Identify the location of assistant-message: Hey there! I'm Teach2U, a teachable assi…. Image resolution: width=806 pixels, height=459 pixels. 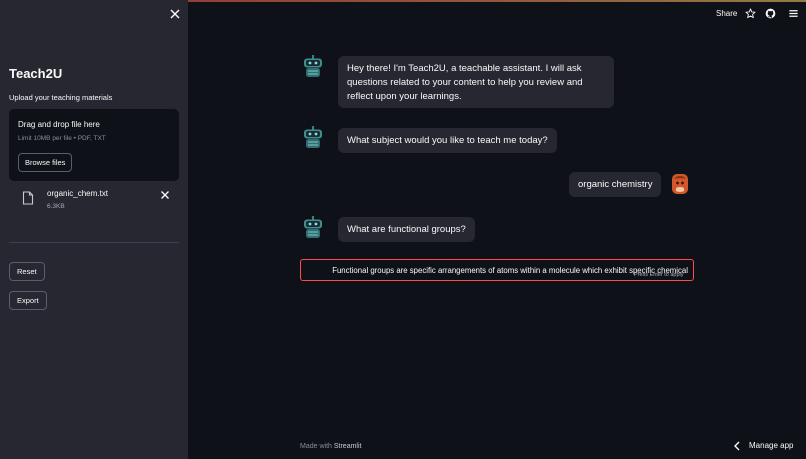
(476, 82).